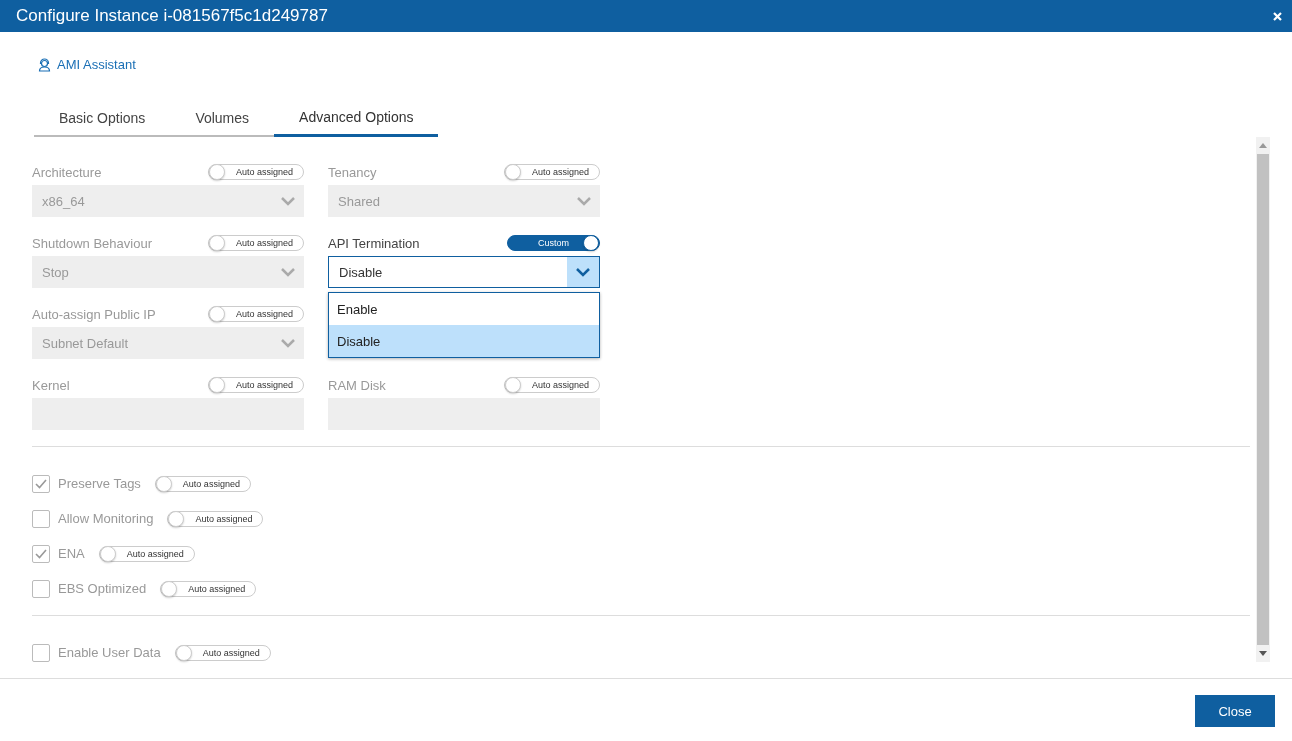 Image resolution: width=1292 pixels, height=741 pixels. I want to click on close-button: Close, so click(1235, 711).